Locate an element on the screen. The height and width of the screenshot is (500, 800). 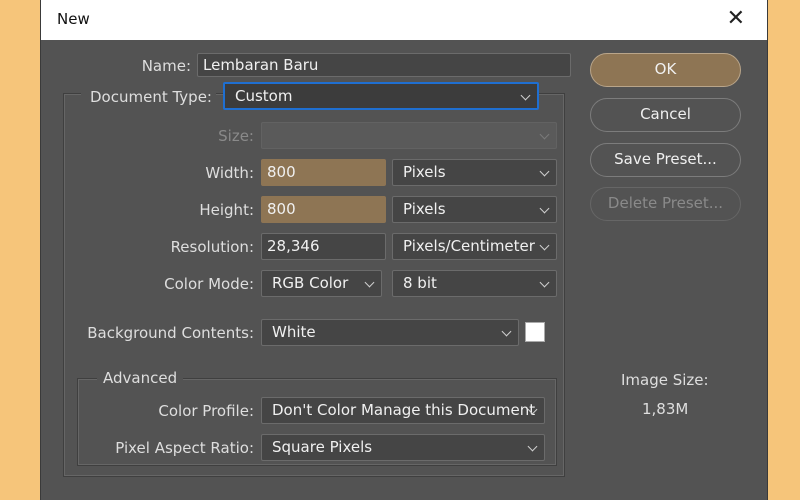
color-profile-value: Don't Color Manage this Document is located at coordinates (404, 410).